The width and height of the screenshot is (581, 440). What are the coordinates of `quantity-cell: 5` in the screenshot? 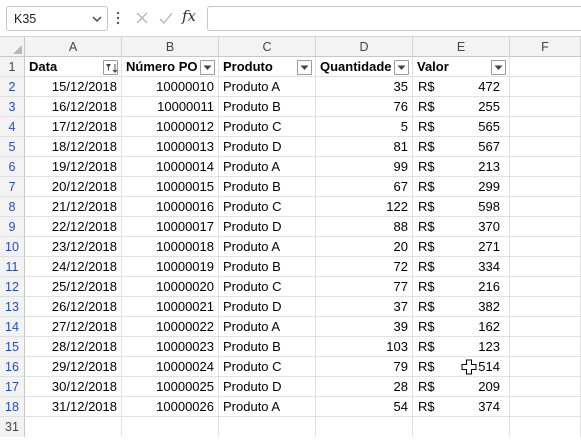 It's located at (364, 127).